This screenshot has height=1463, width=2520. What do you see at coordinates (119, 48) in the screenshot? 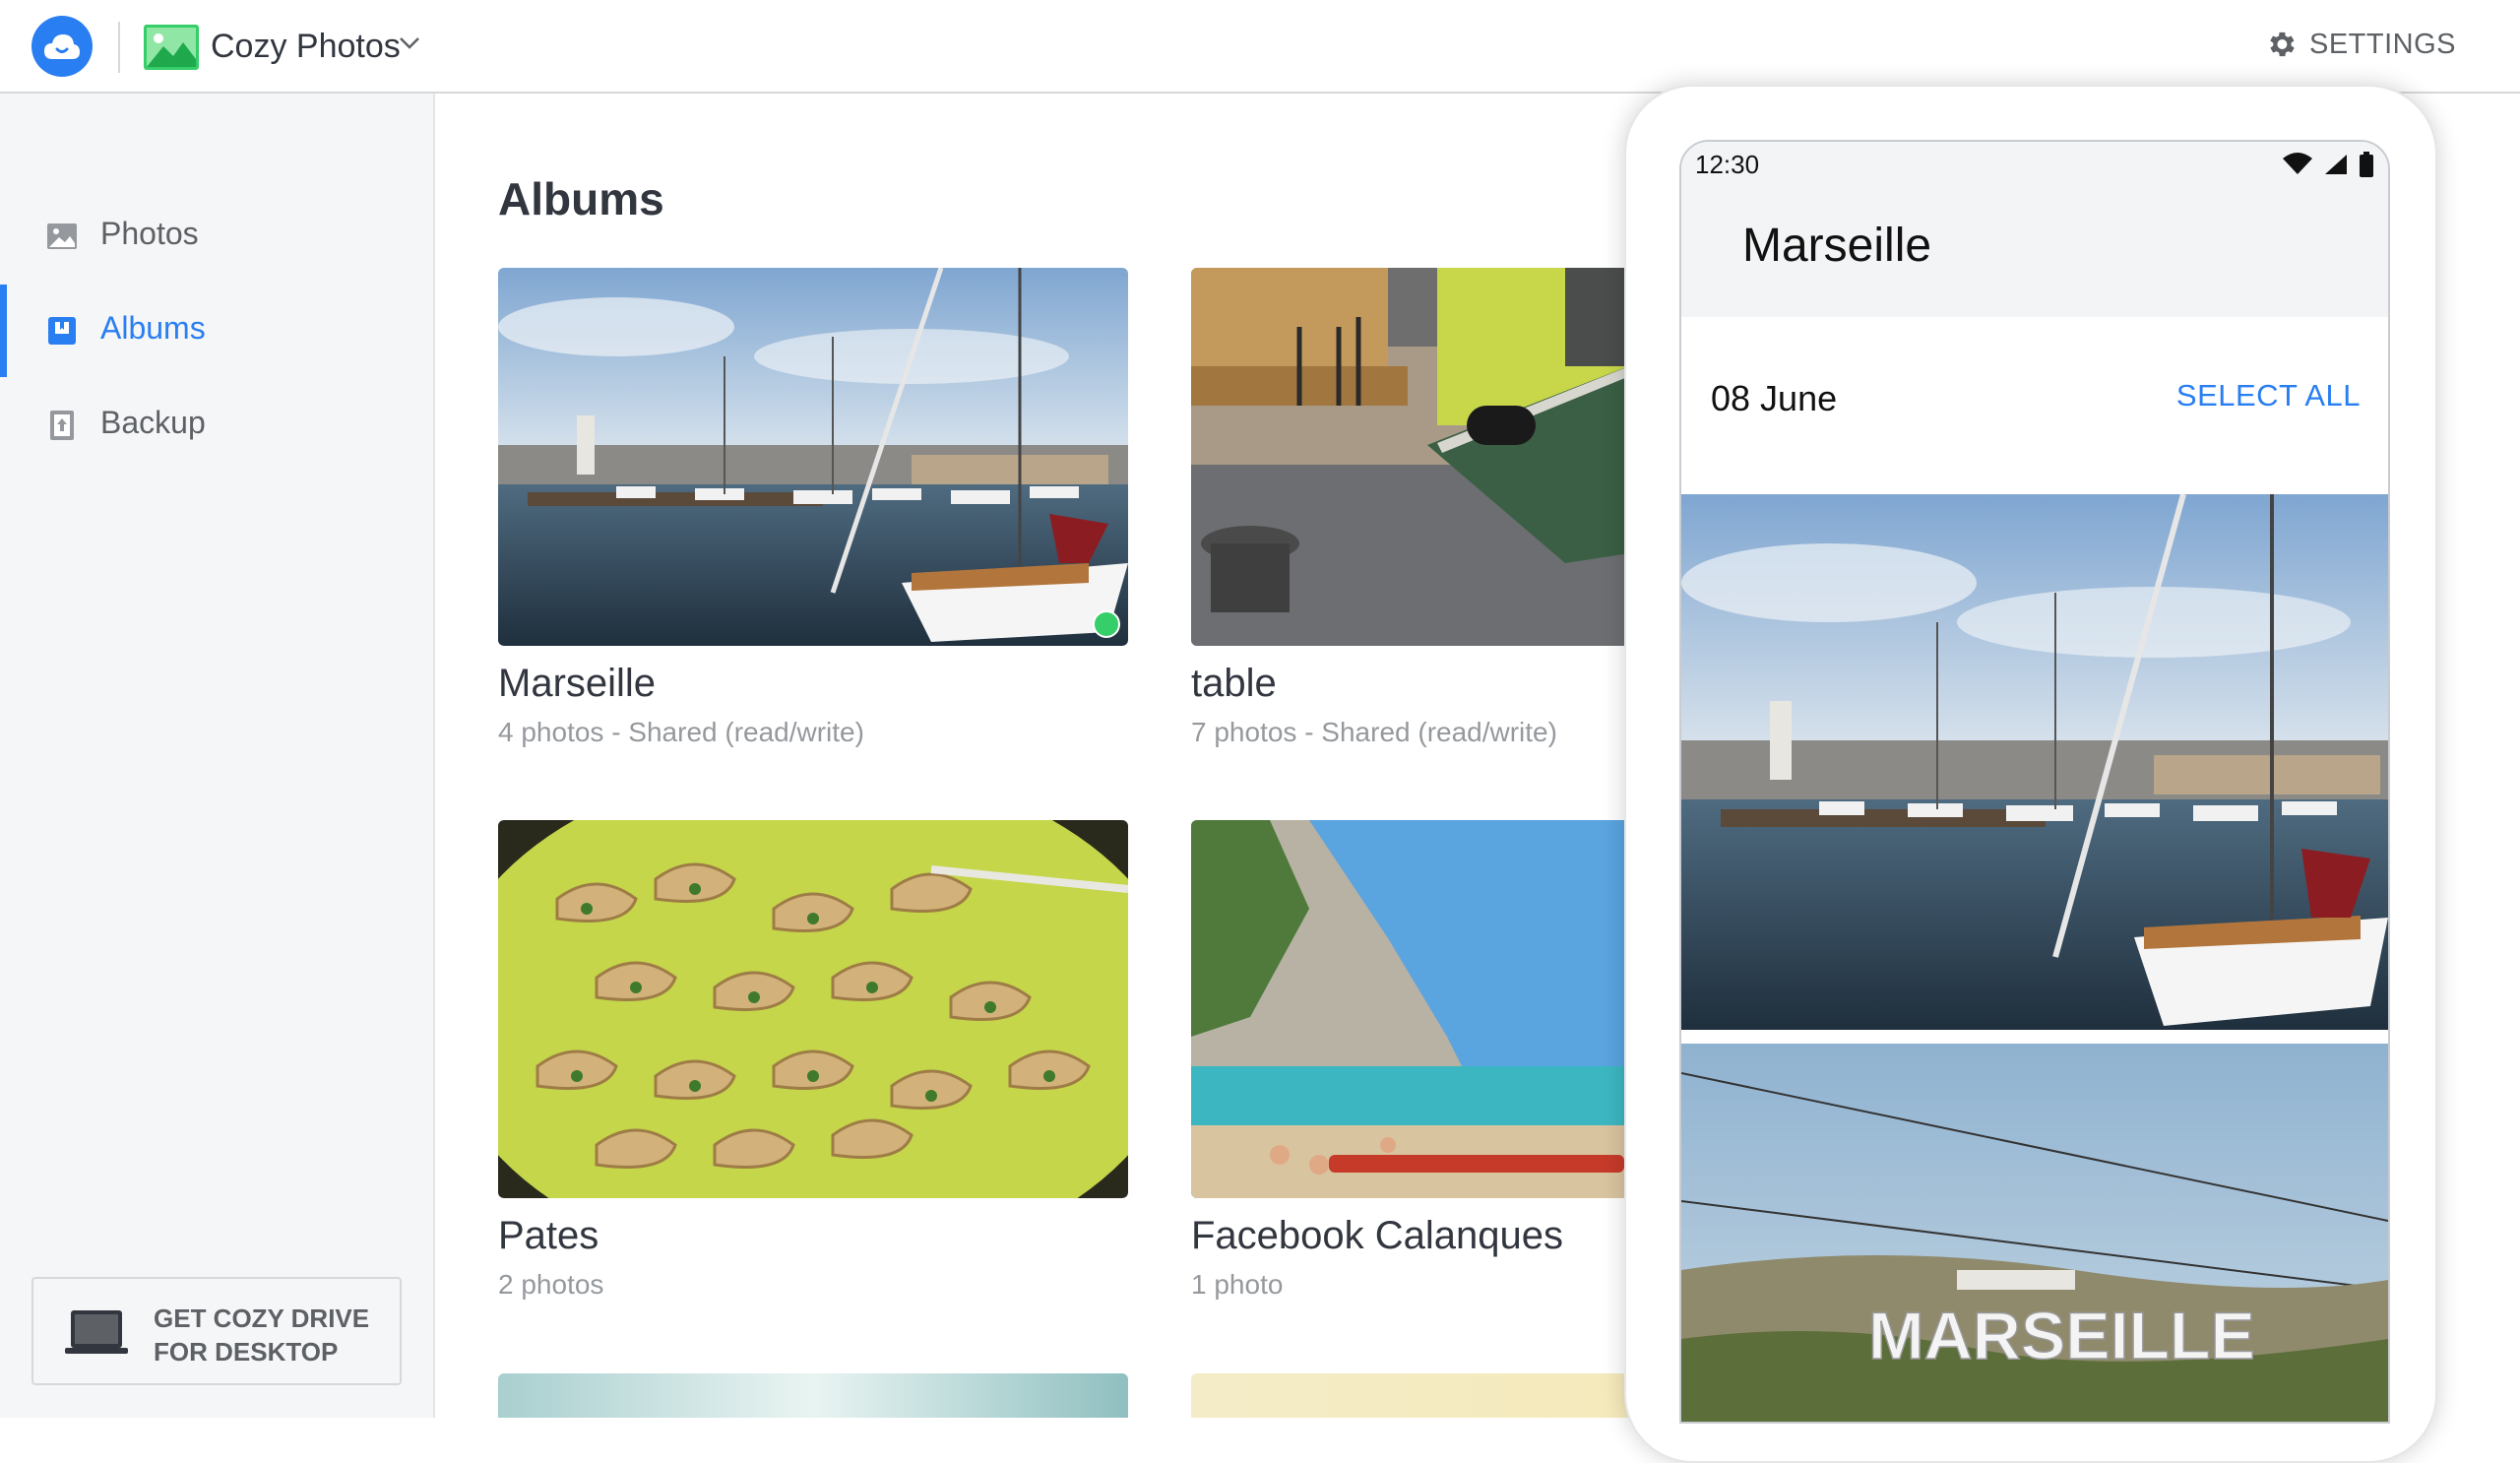
I see `header-divider` at bounding box center [119, 48].